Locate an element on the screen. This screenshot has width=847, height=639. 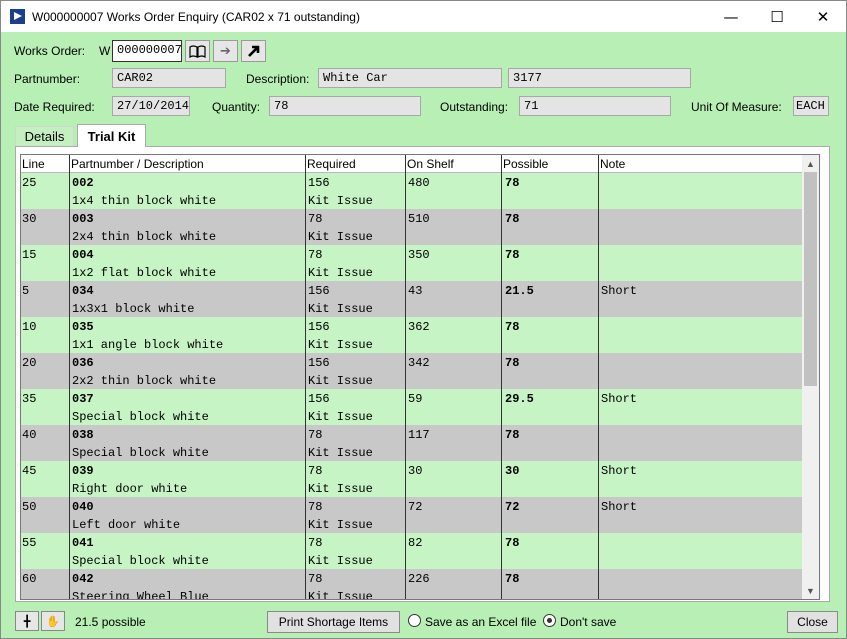
cell-on-shelf: 480 is located at coordinates (419, 183).